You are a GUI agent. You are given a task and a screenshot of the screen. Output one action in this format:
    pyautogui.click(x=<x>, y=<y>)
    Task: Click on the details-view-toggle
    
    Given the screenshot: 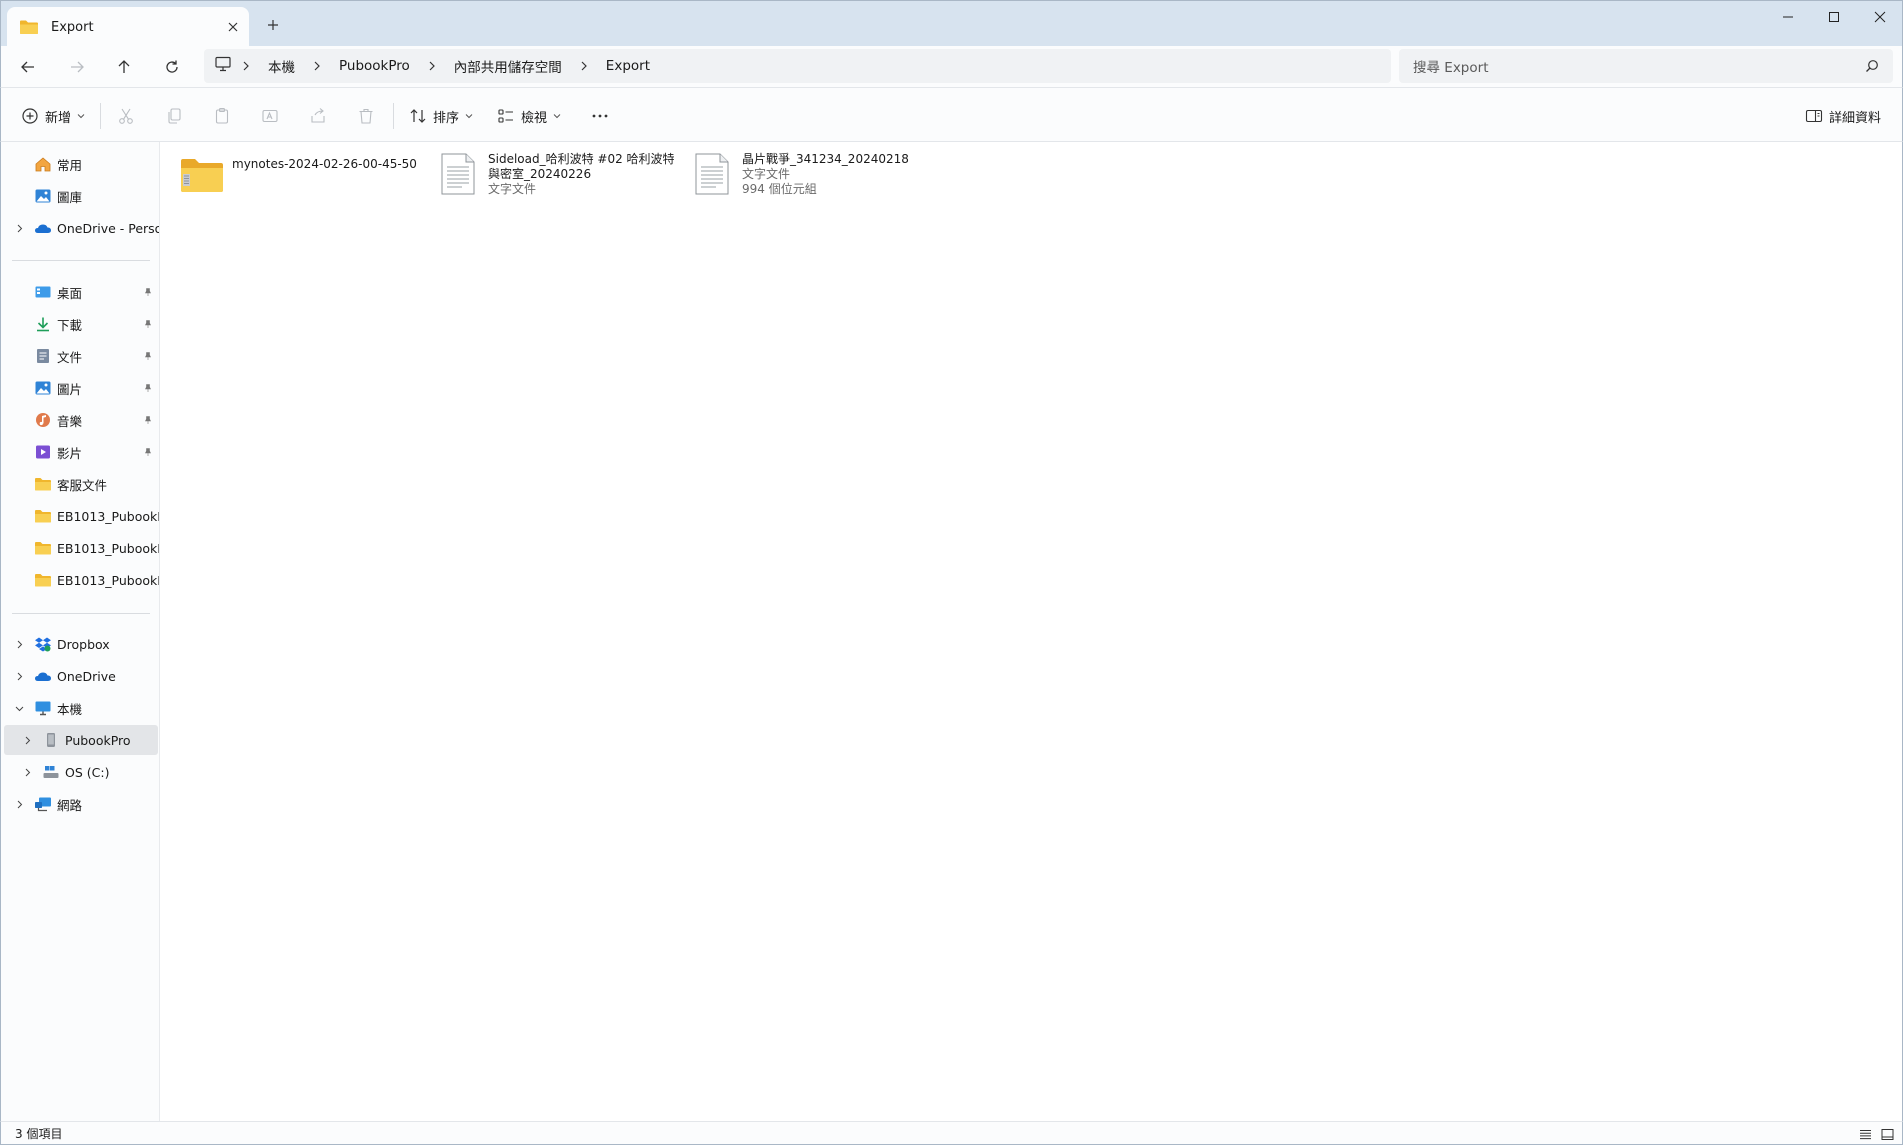 What is the action you would take?
    pyautogui.click(x=1865, y=1134)
    